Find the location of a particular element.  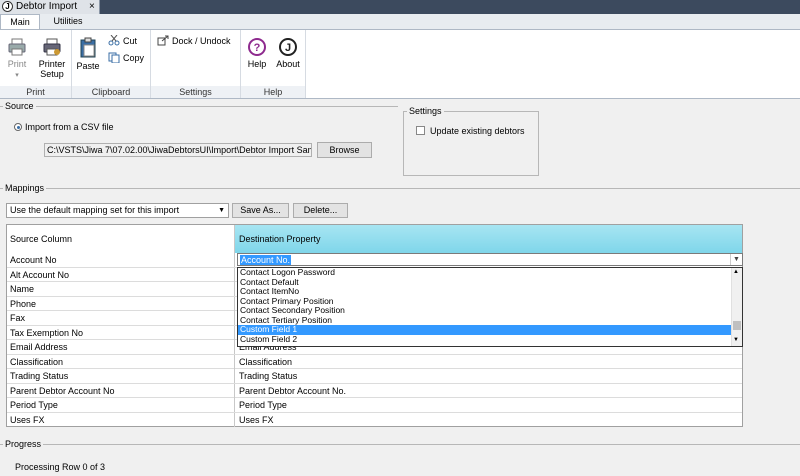

table-row: Trading Status Trading Status is located at coordinates (374, 376).